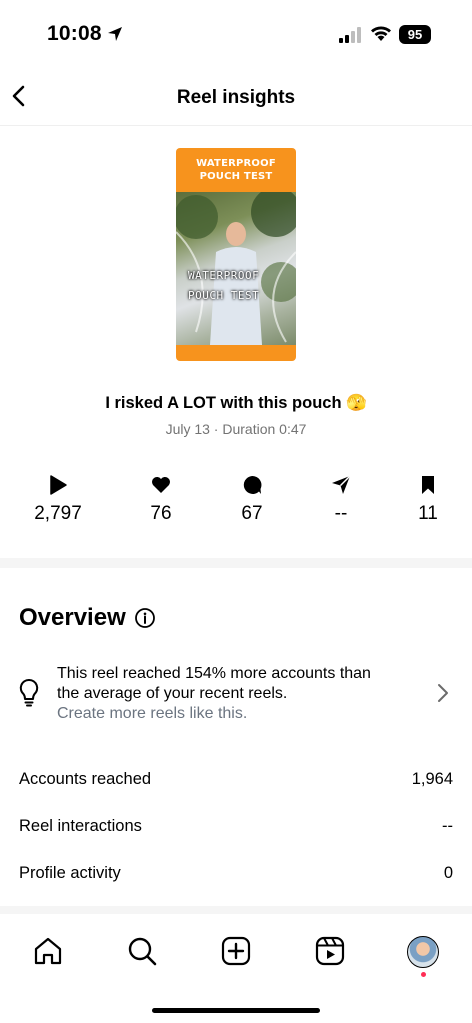 The width and height of the screenshot is (472, 1023). What do you see at coordinates (252, 499) in the screenshot?
I see `stat-comments: 67` at bounding box center [252, 499].